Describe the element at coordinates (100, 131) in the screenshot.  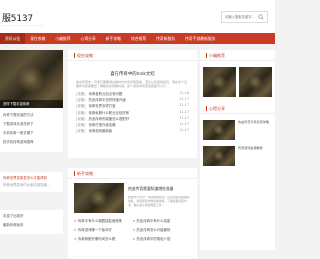
I see `list-text: 传奇游戏最新版` at that location.